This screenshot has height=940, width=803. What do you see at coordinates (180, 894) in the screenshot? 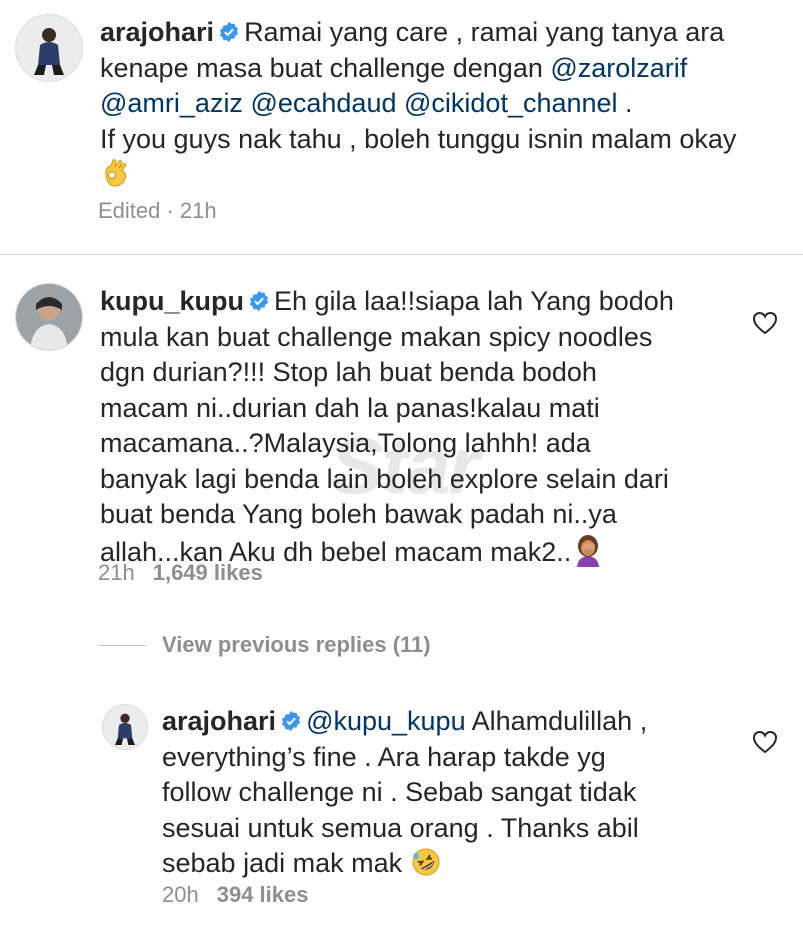
I see `comment-time: 20h` at bounding box center [180, 894].